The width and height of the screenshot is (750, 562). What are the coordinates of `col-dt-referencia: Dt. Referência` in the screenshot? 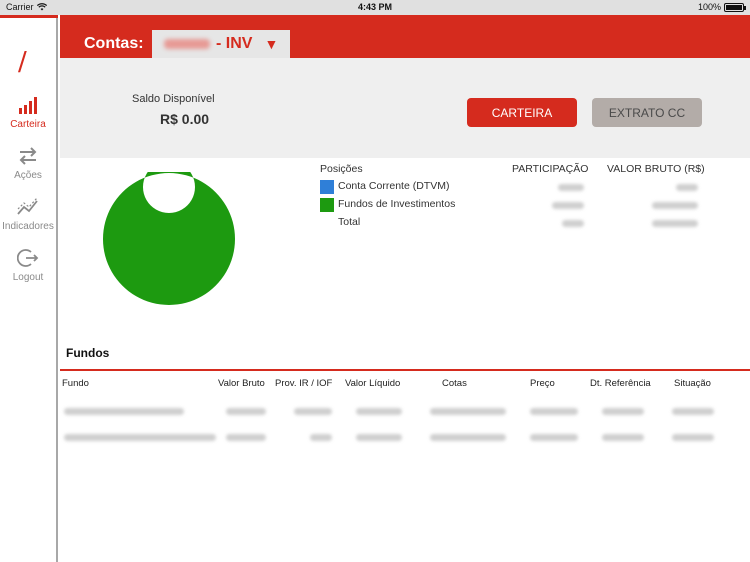 It's located at (620, 383).